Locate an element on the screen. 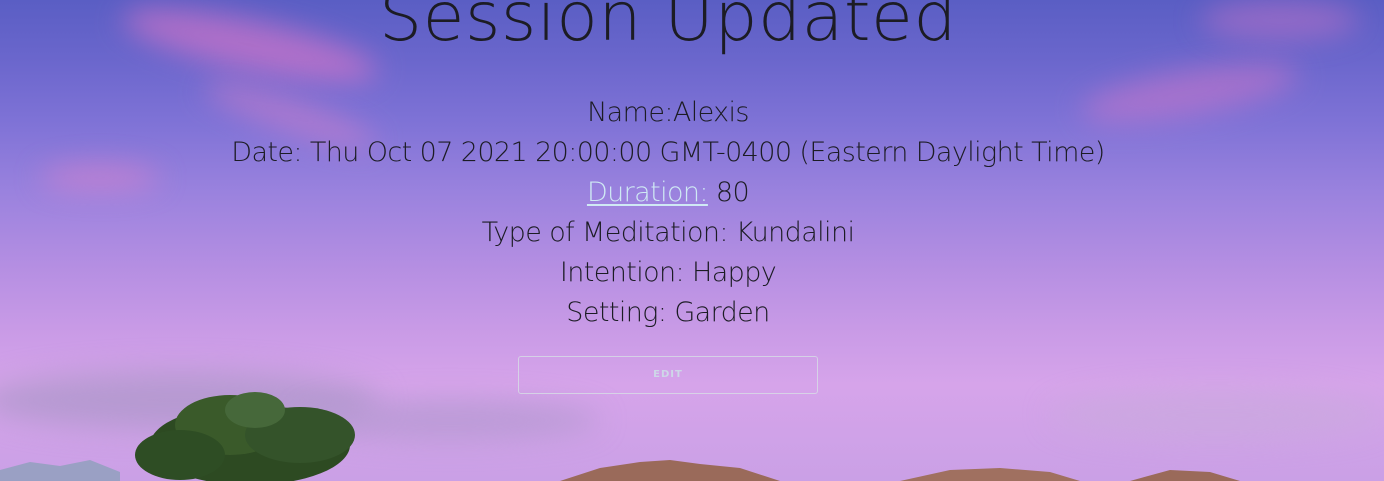 The width and height of the screenshot is (1384, 481). meditation-type-label: Type of Meditation: is located at coordinates (605, 232).